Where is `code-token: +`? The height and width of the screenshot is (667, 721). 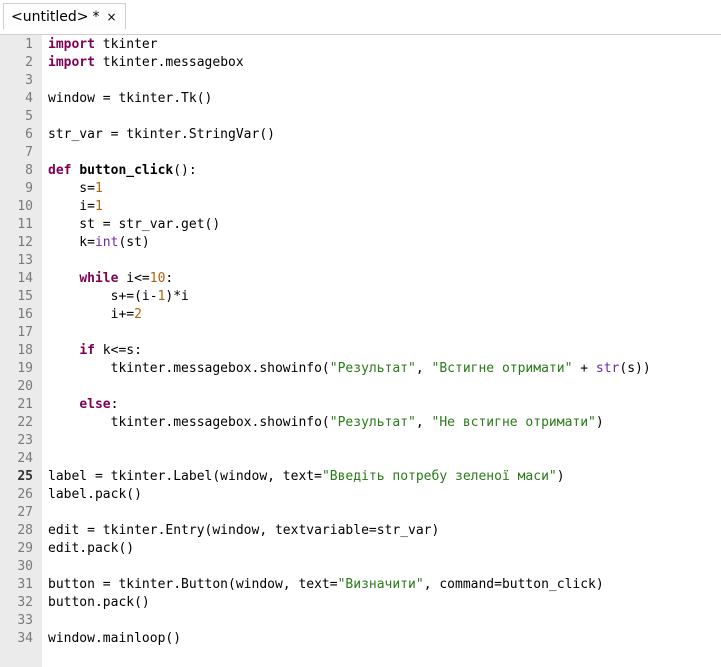
code-token: + is located at coordinates (584, 368).